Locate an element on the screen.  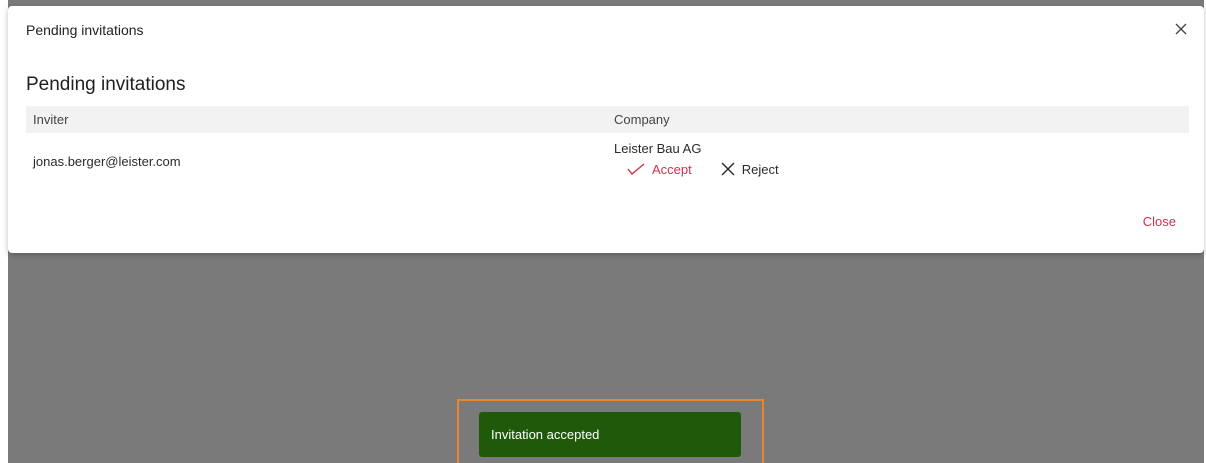
check-icon is located at coordinates (639, 169).